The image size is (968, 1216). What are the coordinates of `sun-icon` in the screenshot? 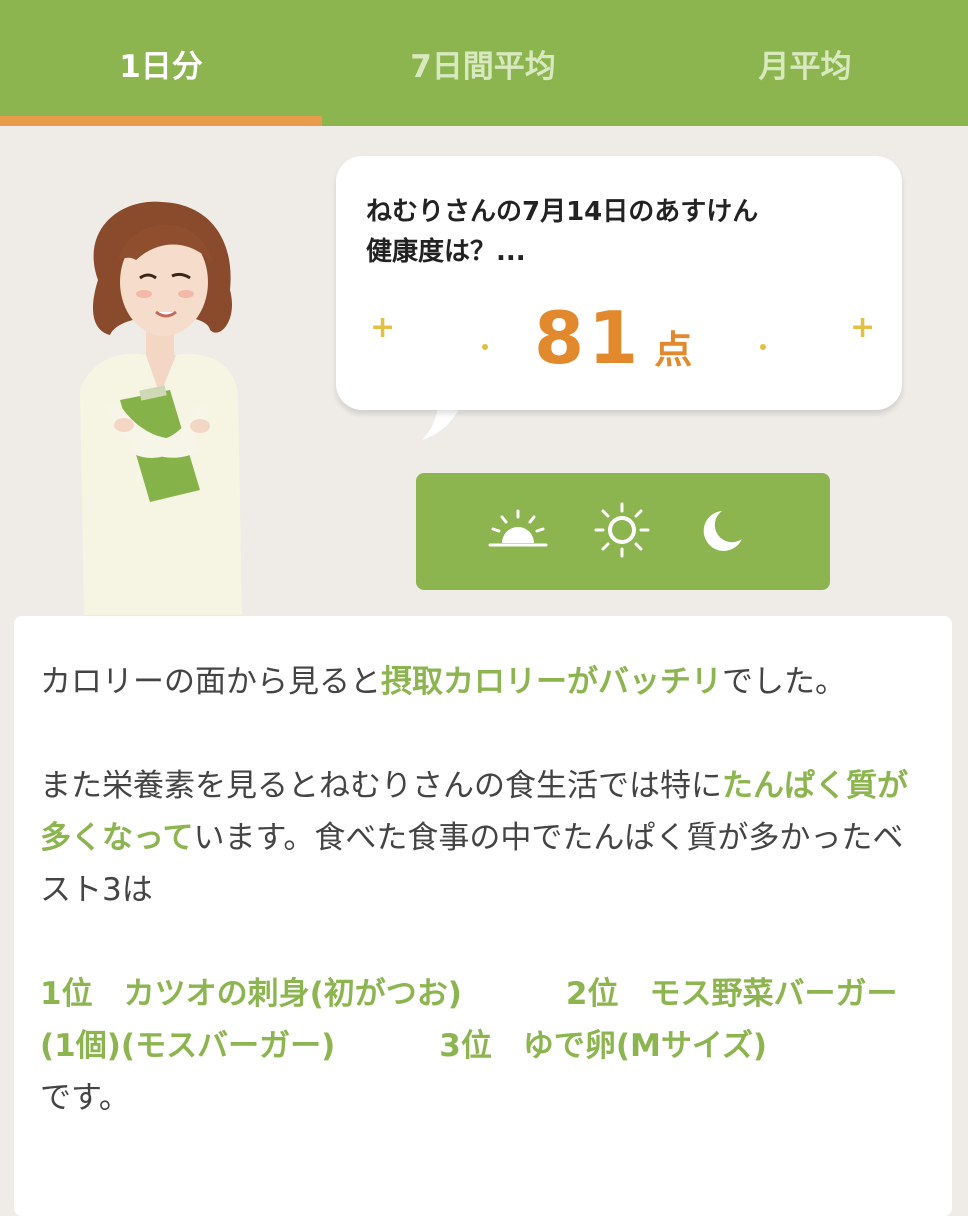 It's located at (622, 530).